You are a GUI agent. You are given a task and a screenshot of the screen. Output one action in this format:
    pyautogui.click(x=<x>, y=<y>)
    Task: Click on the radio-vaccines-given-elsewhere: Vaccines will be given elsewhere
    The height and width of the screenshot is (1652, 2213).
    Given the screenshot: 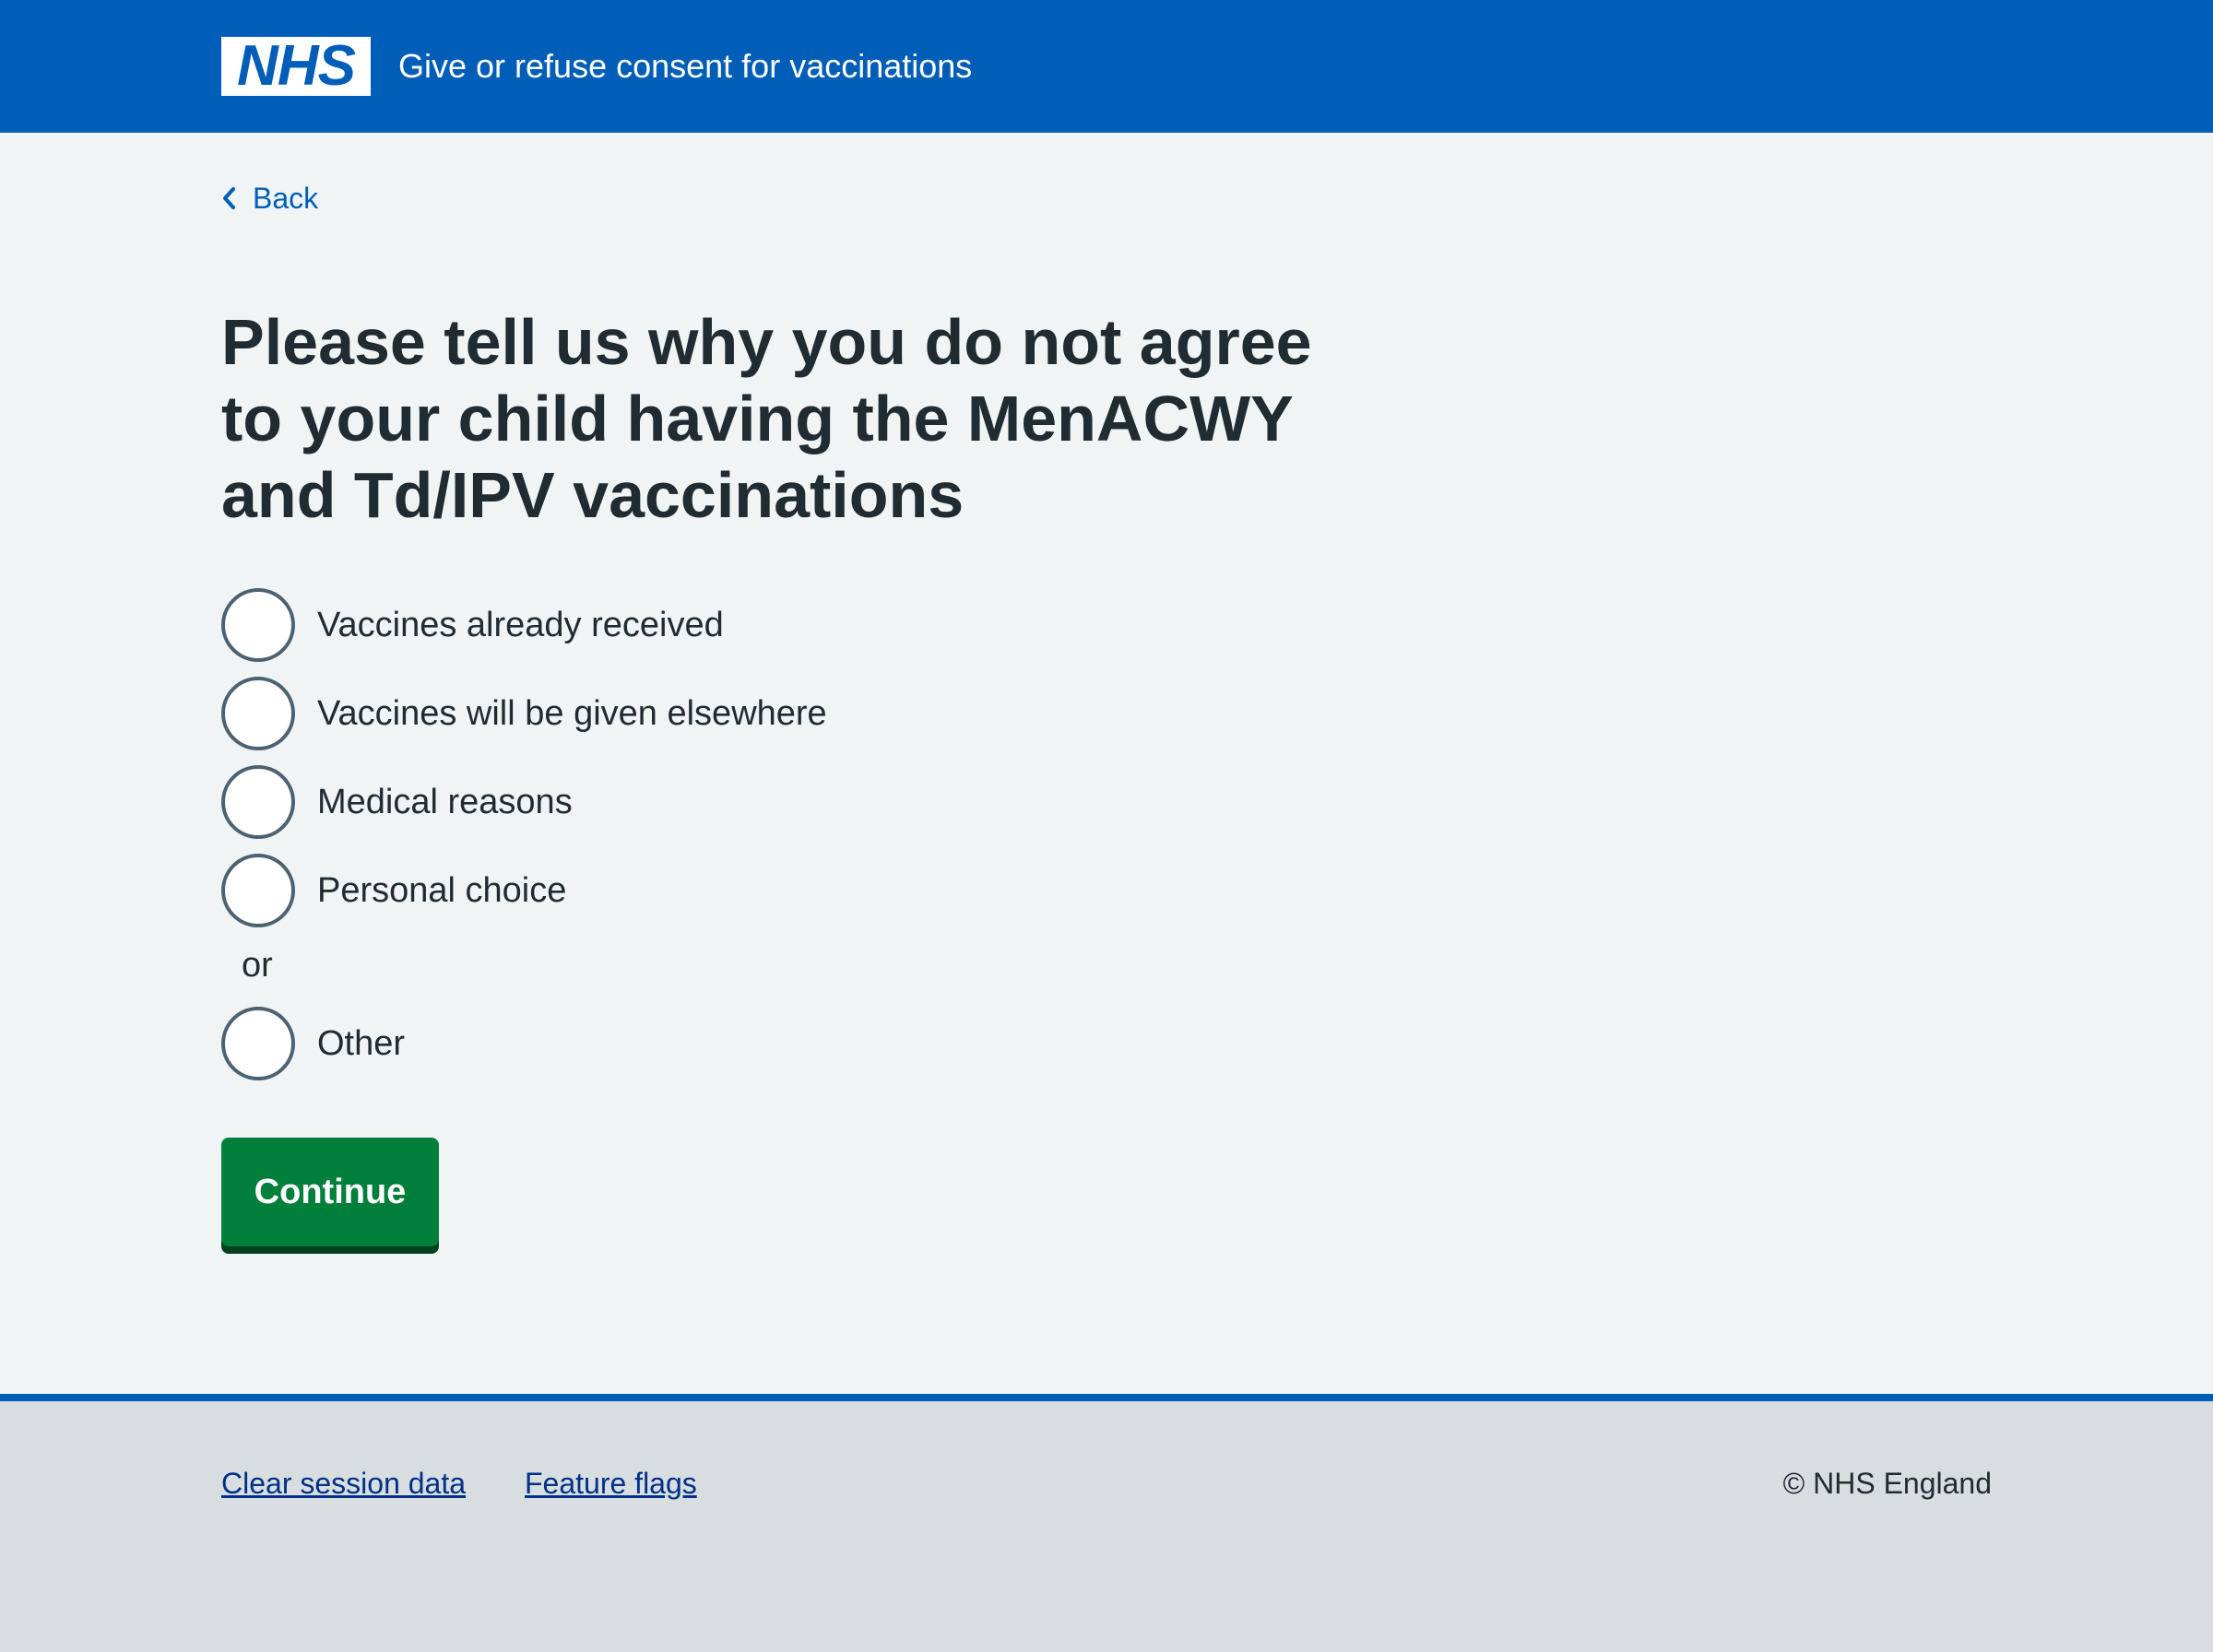 What is the action you would take?
    pyautogui.click(x=524, y=713)
    